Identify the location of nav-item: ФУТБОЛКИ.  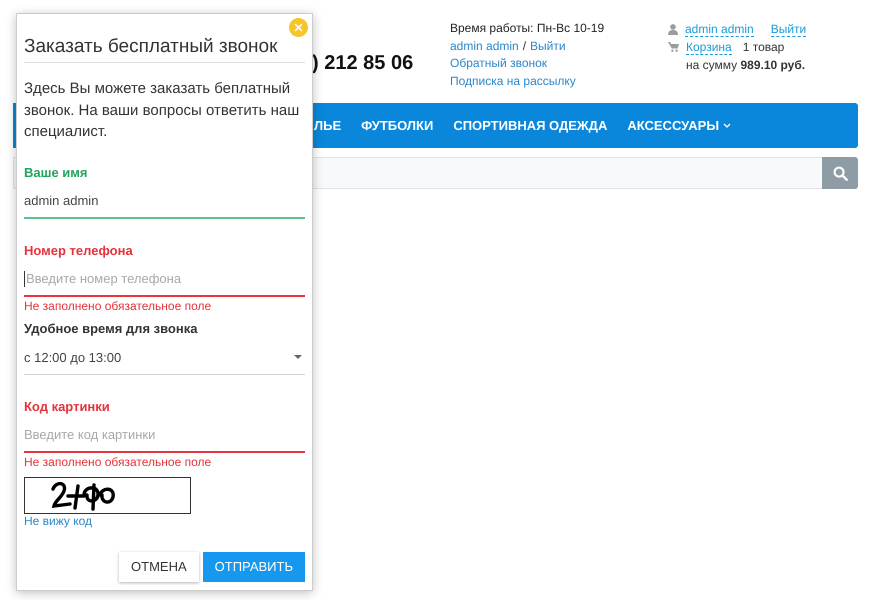
(397, 125).